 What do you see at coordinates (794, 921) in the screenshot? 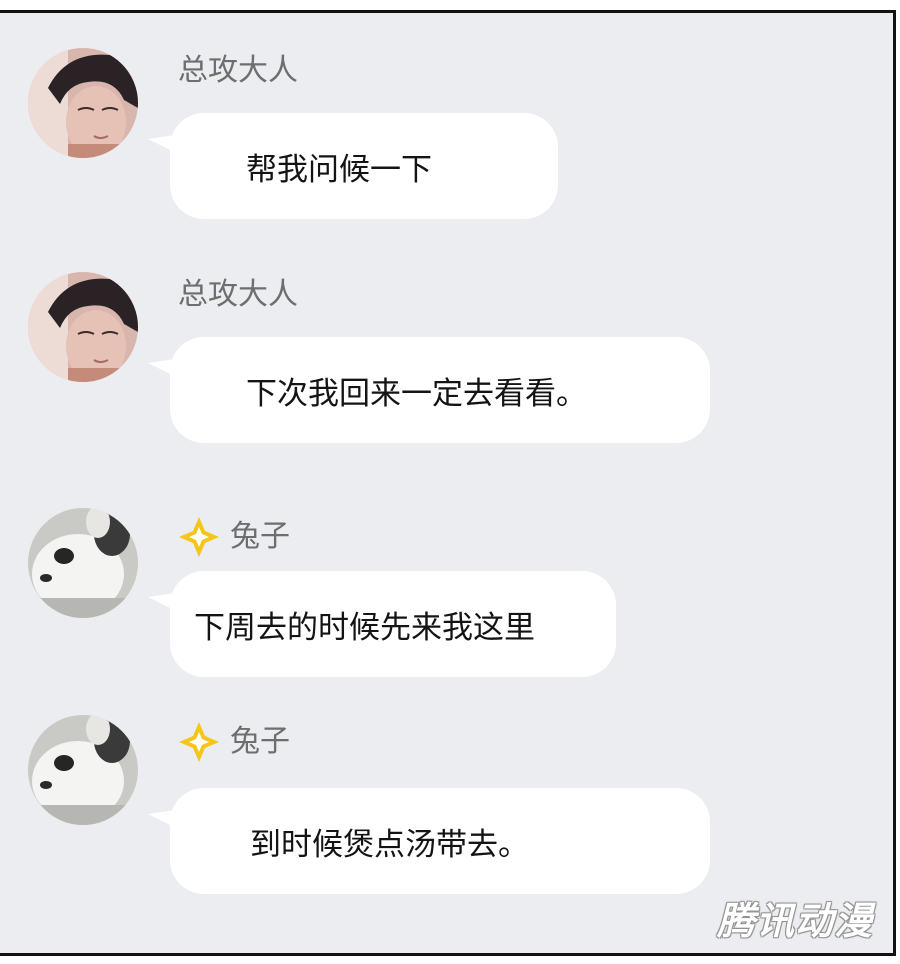
I see `watermark-logo: 腾讯动漫` at bounding box center [794, 921].